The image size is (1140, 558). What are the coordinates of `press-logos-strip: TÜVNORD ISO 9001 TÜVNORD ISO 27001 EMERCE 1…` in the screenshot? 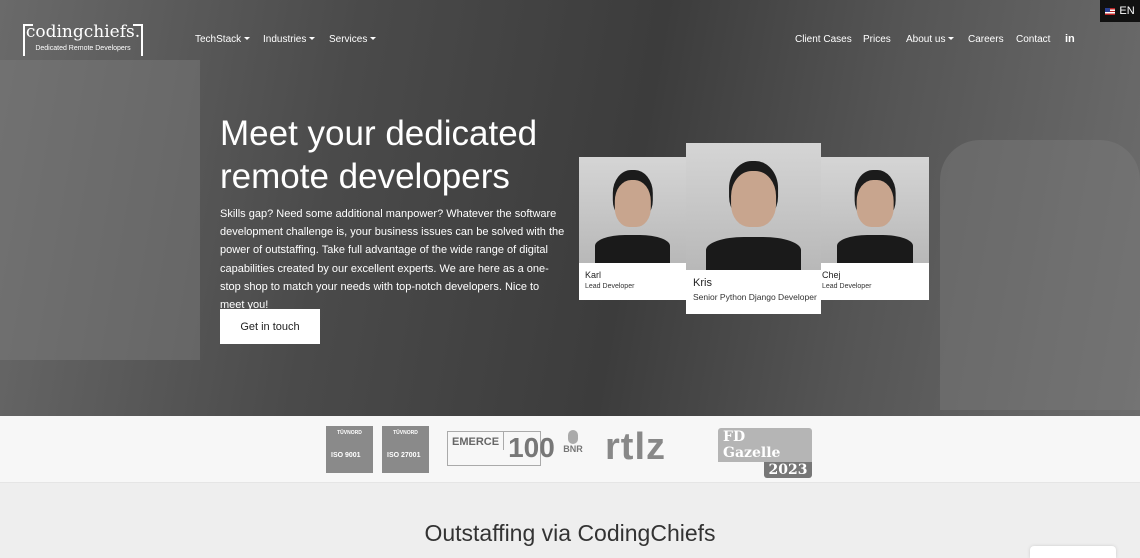 It's located at (570, 449).